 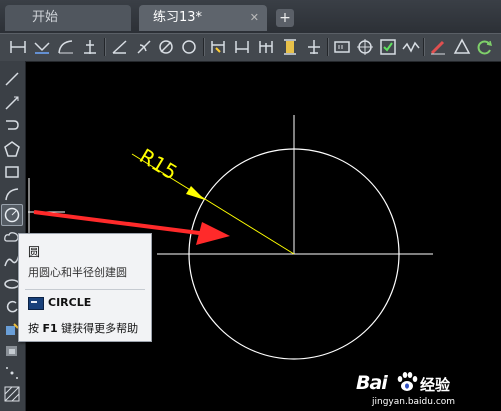 I want to click on paw-icon, so click(x=407, y=381).